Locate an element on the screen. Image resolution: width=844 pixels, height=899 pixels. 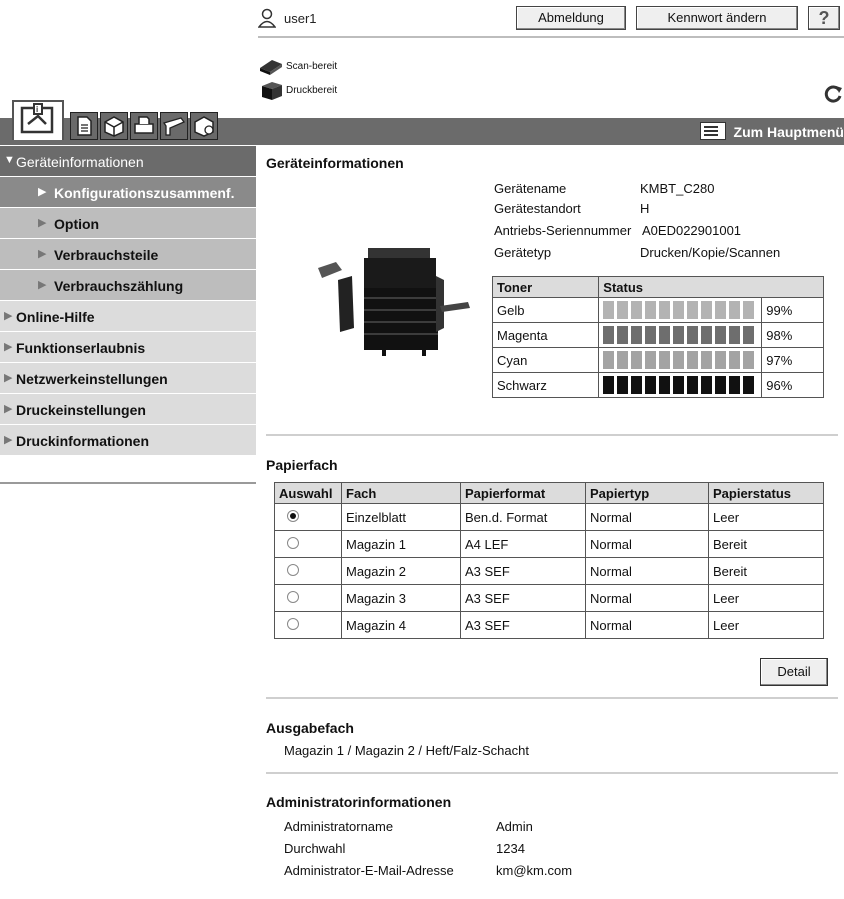
tab-print is located at coordinates (144, 126).